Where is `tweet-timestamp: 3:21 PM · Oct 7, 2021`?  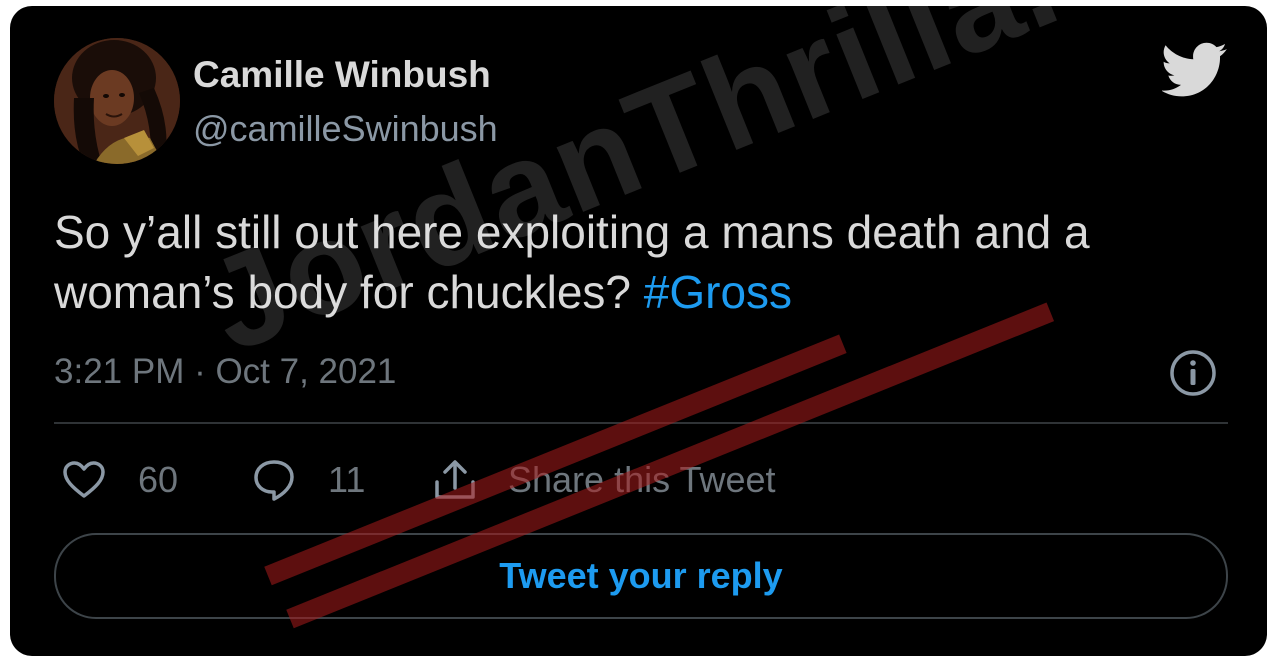 tweet-timestamp: 3:21 PM · Oct 7, 2021 is located at coordinates (225, 372).